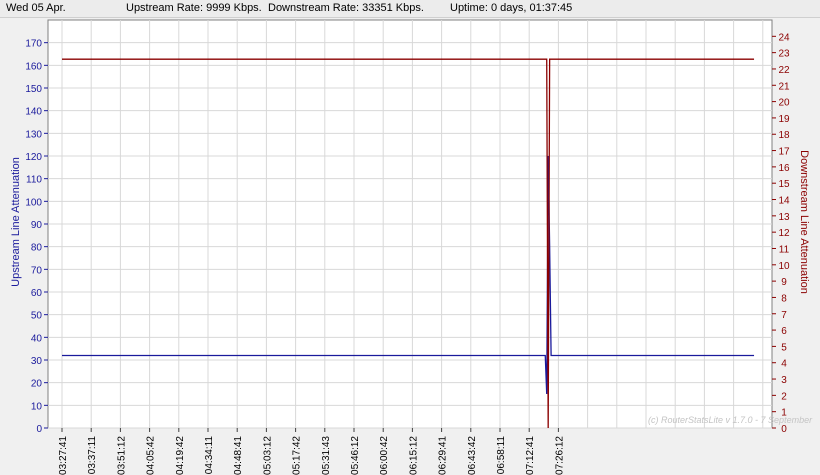 The height and width of the screenshot is (475, 820). Describe the element at coordinates (33, 44) in the screenshot. I see `left-tick-label: 170` at that location.